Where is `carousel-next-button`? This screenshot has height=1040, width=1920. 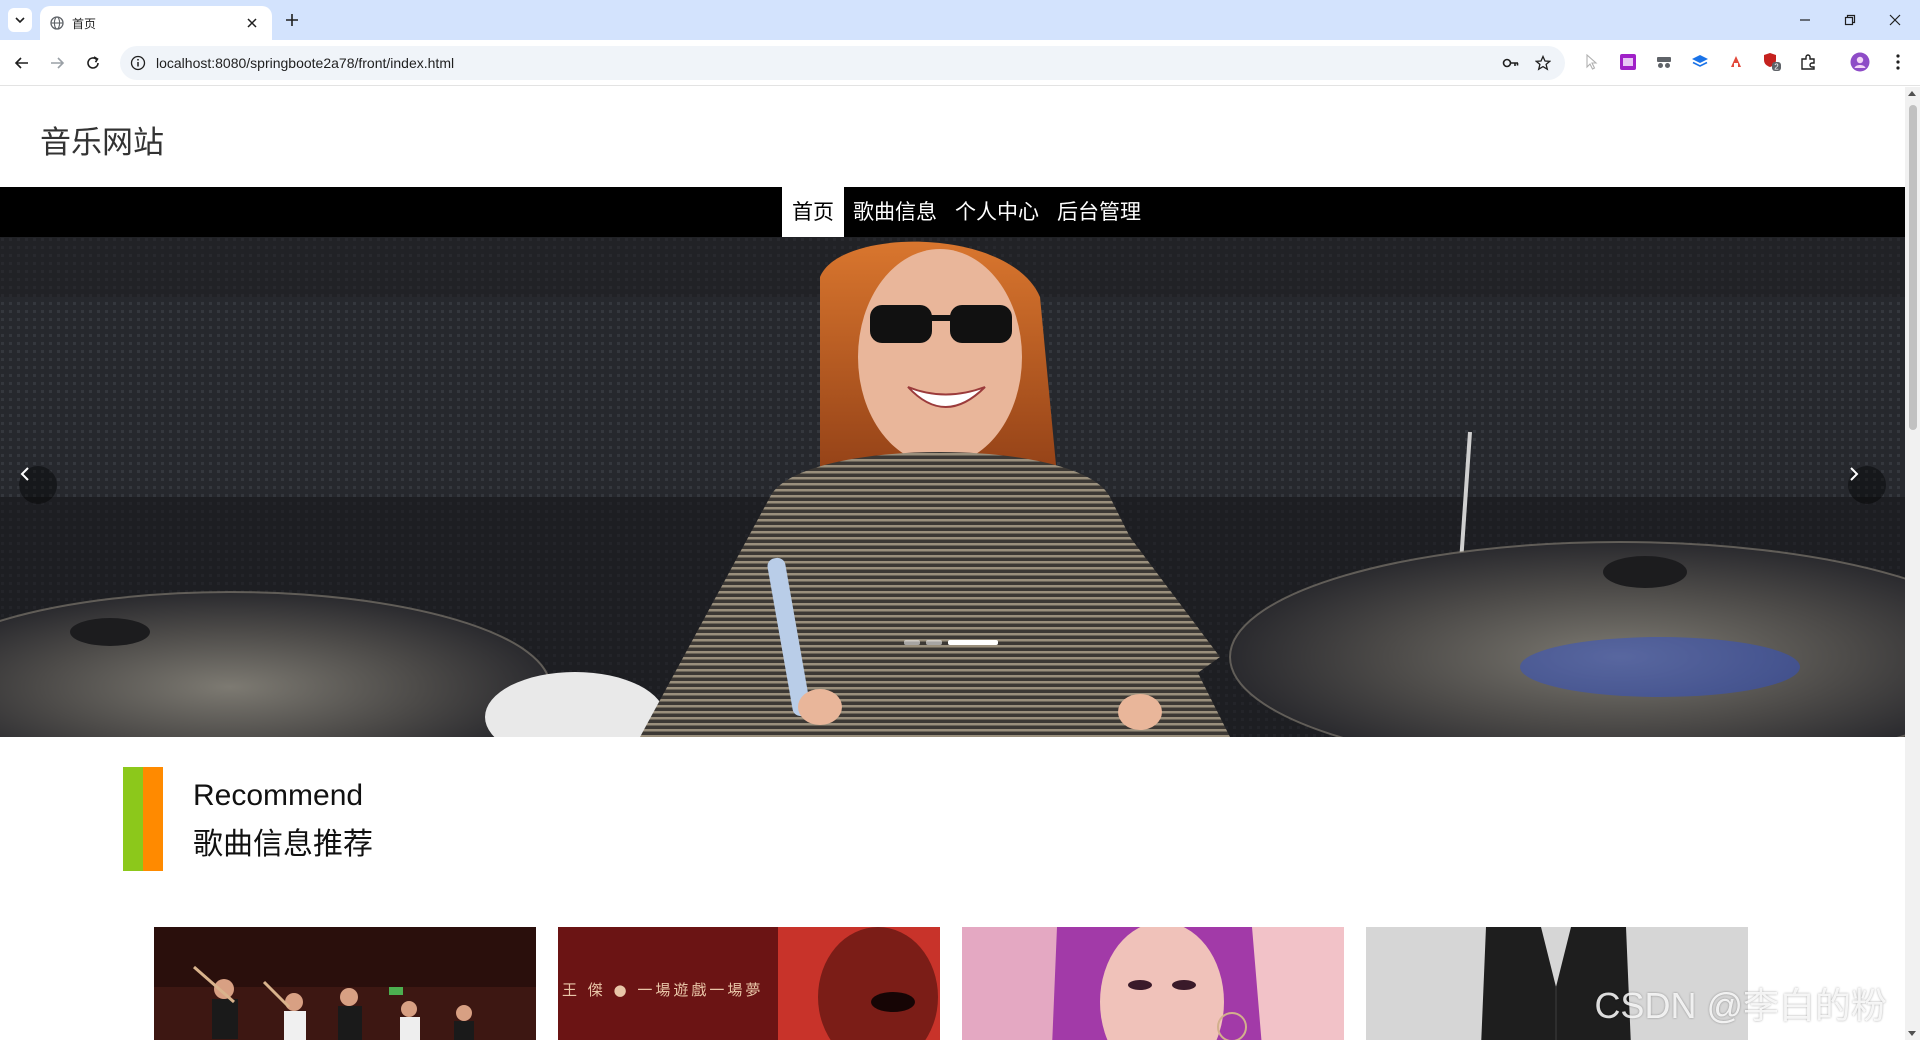 carousel-next-button is located at coordinates (1867, 485).